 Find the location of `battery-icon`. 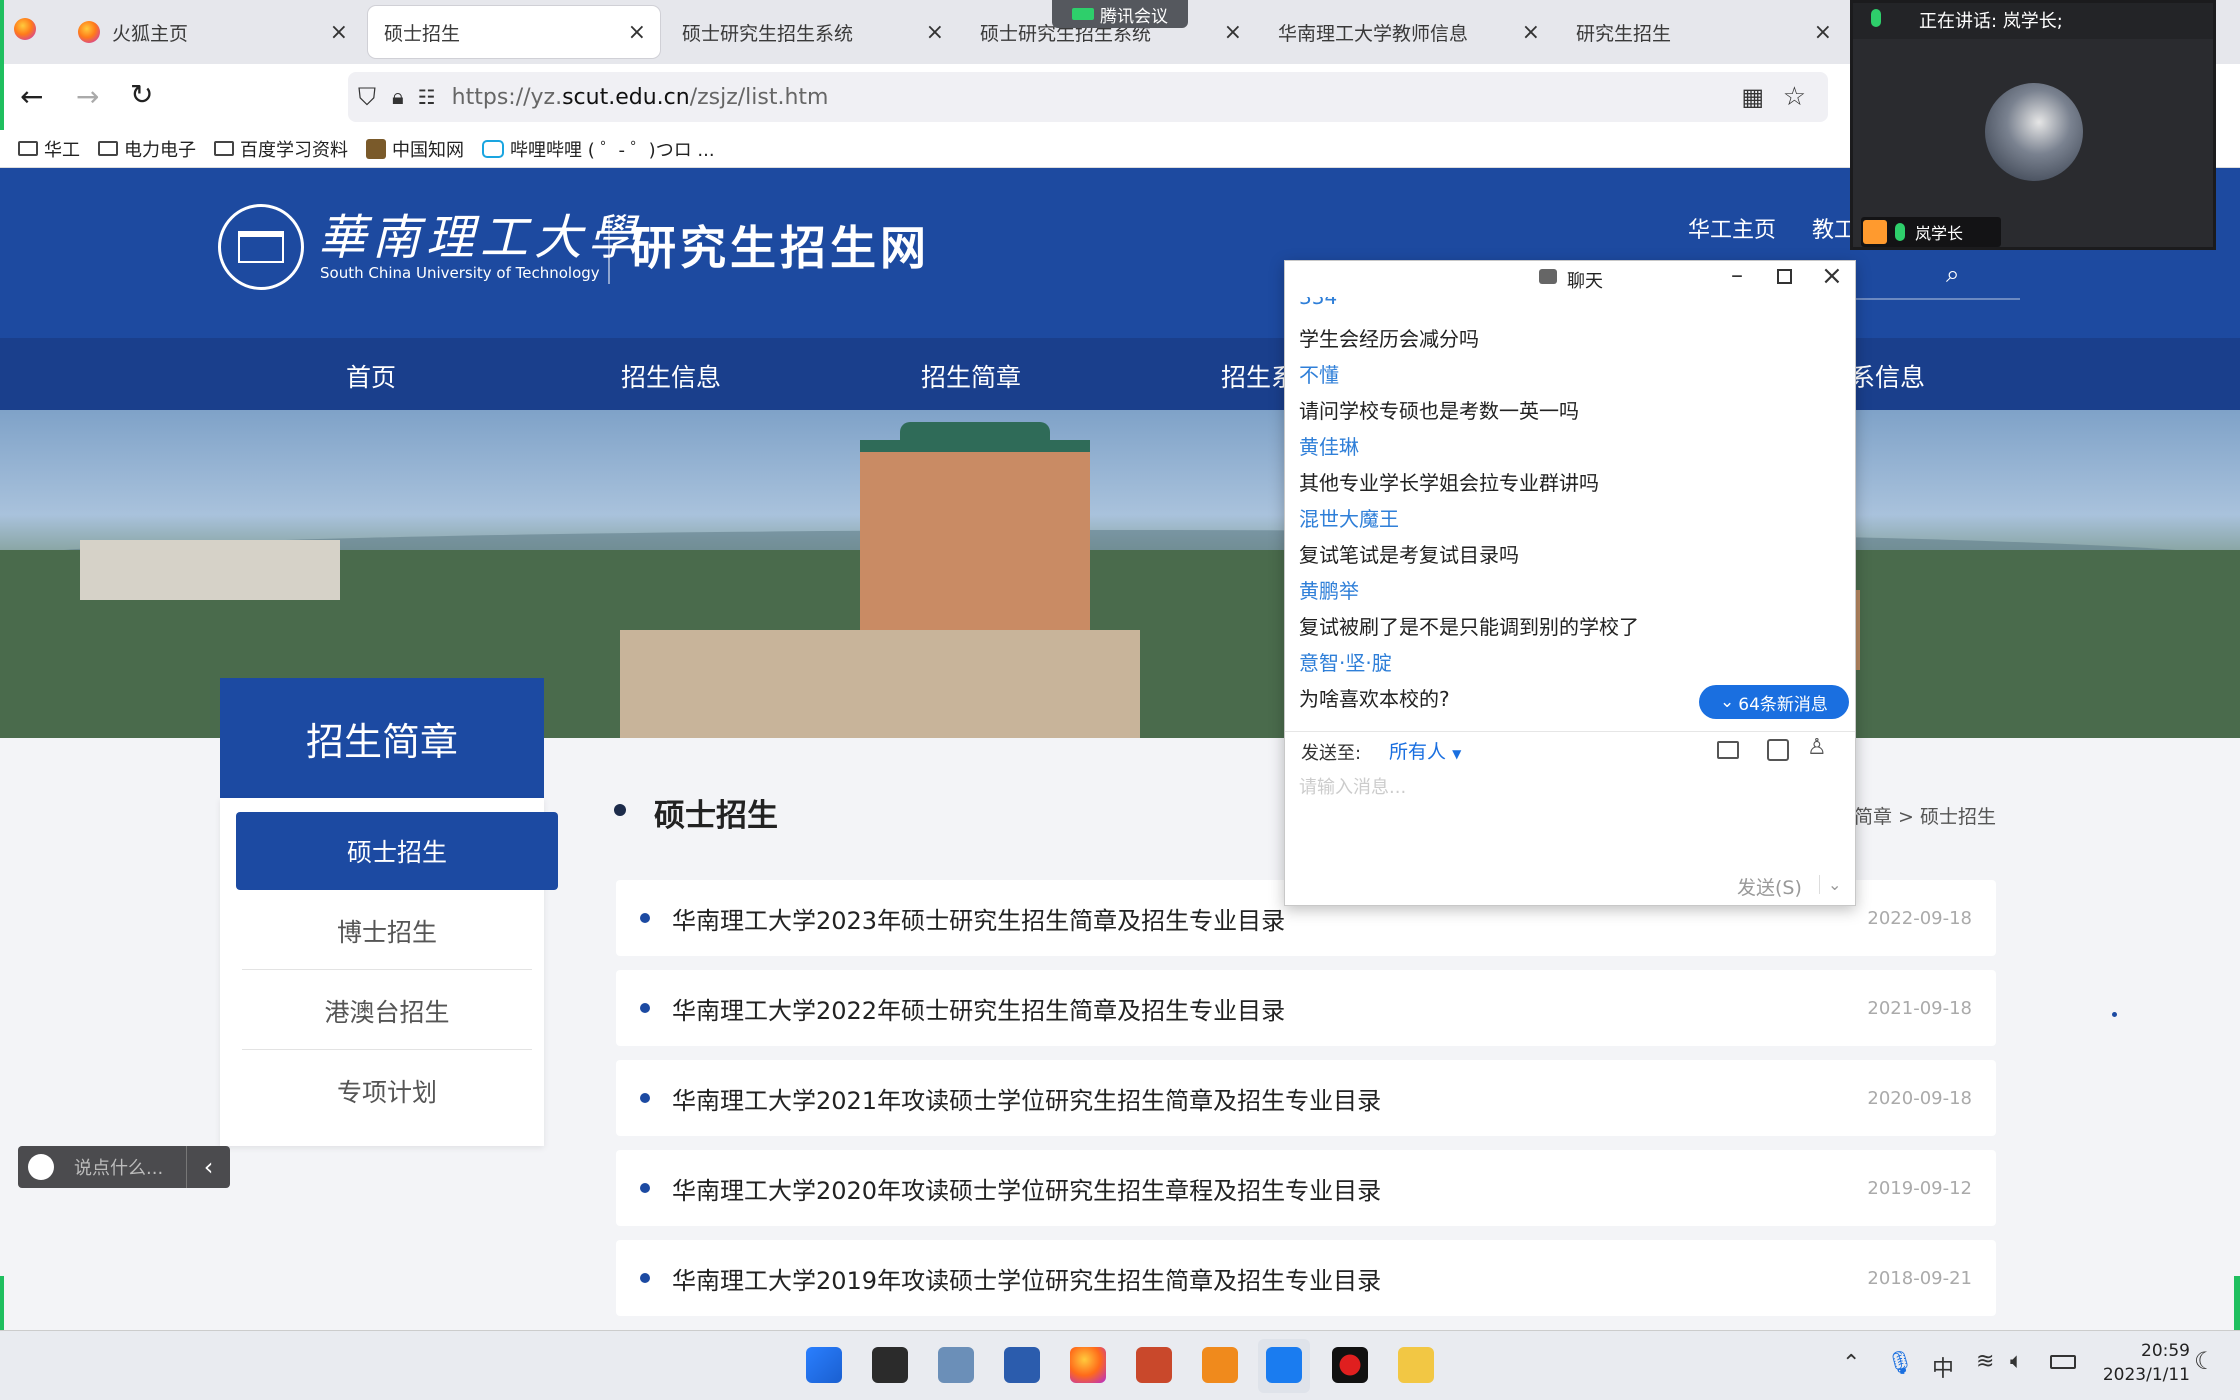

battery-icon is located at coordinates (2063, 1362).